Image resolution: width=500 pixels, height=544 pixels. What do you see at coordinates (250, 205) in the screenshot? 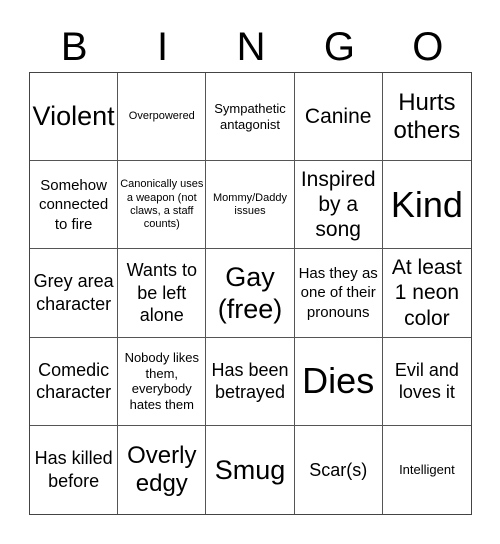
I see `bingo-cell: Mommy/Daddy issues` at bounding box center [250, 205].